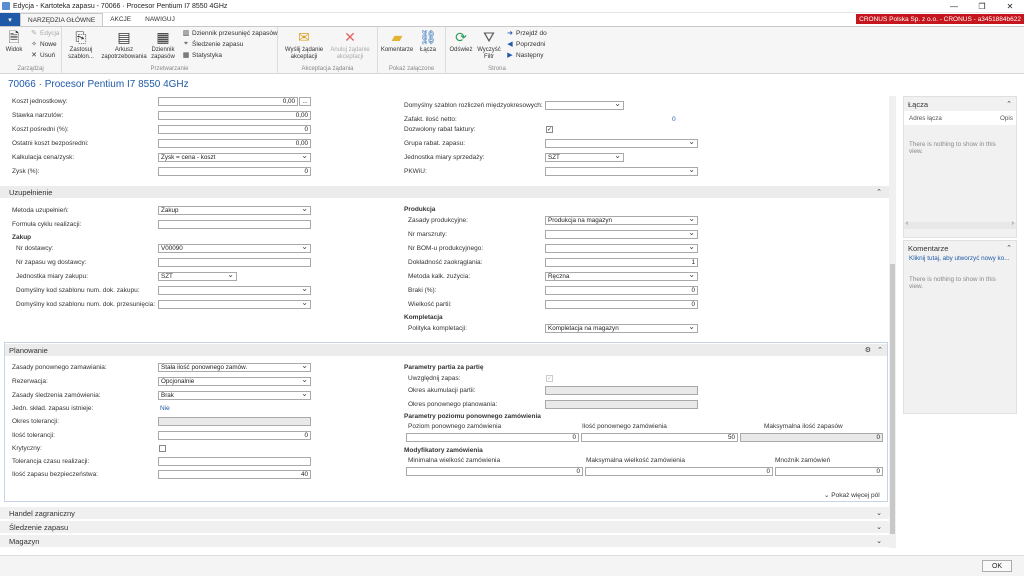 The width and height of the screenshot is (1024, 576). I want to click on arkusz-zapotrzebowania-button: ▤ Arkusz zapotrzebowania, so click(123, 45).